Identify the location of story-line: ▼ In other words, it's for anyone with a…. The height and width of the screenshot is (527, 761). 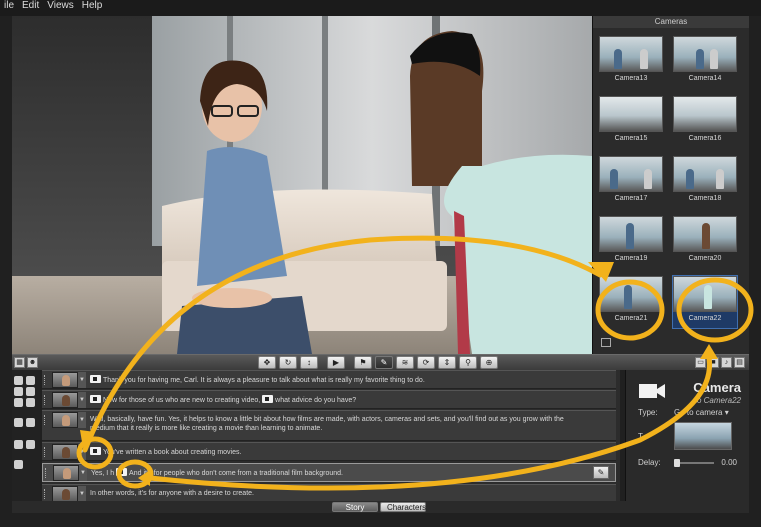
(329, 492).